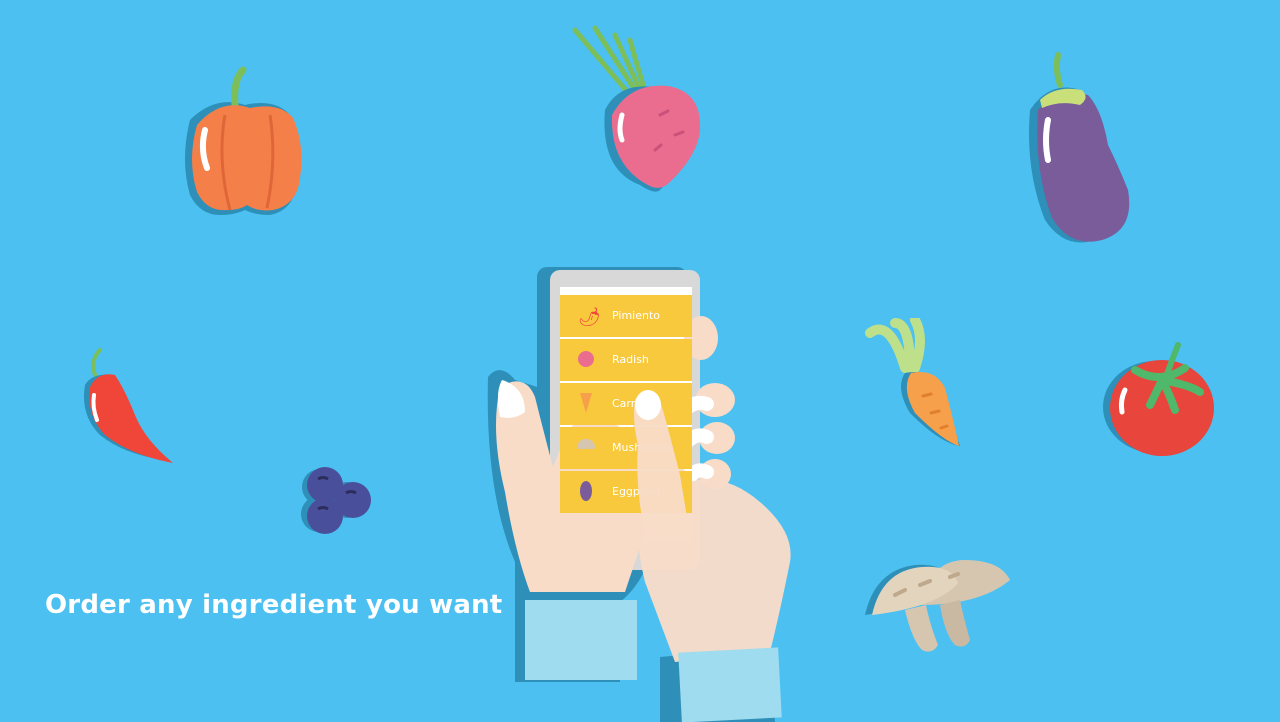 The image size is (1280, 722). I want to click on chili-pepper-icon: 🌶, so click(589, 317).